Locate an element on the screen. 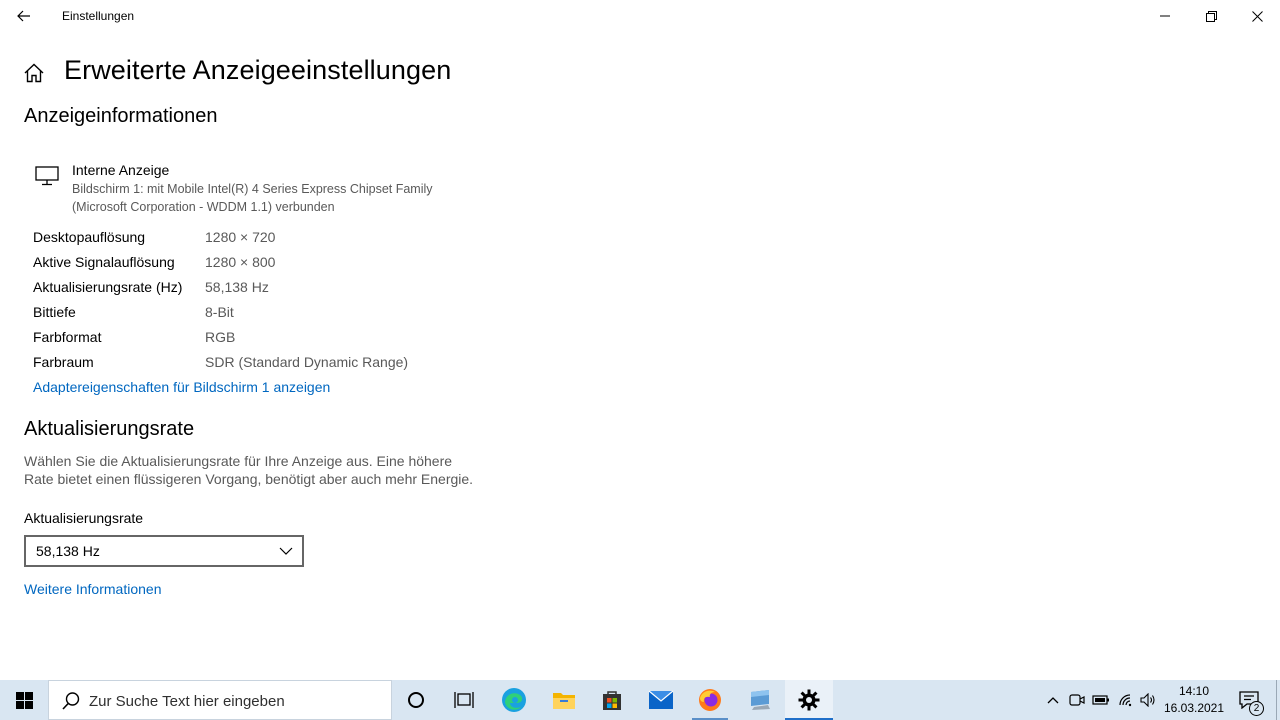  taskbar-app-edge is located at coordinates (514, 700).